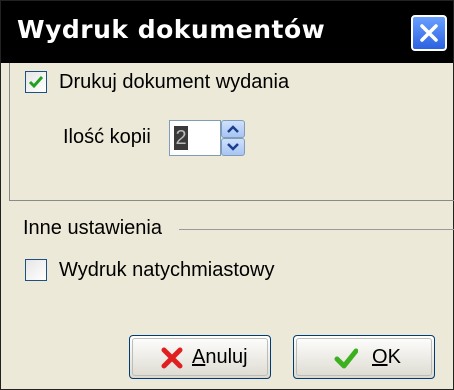 The height and width of the screenshot is (390, 454). I want to click on copies-decrement-button, so click(233, 147).